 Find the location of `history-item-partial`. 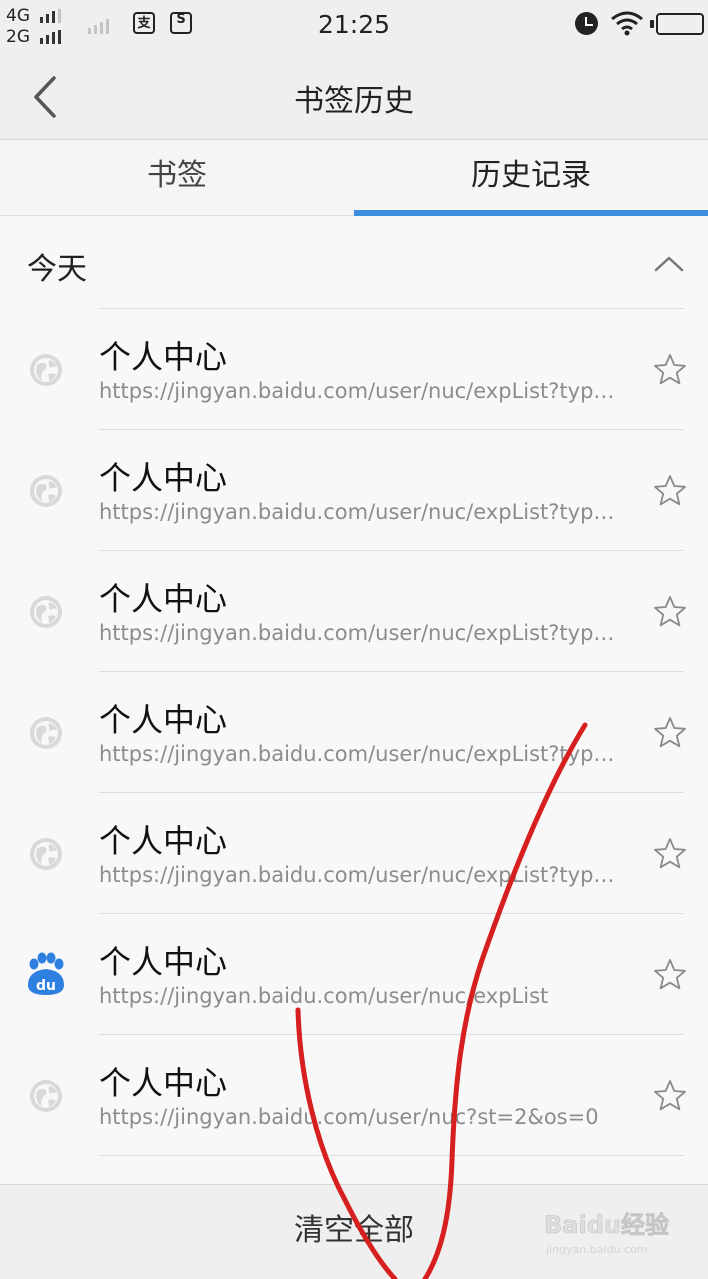

history-item-partial is located at coordinates (354, 1165).